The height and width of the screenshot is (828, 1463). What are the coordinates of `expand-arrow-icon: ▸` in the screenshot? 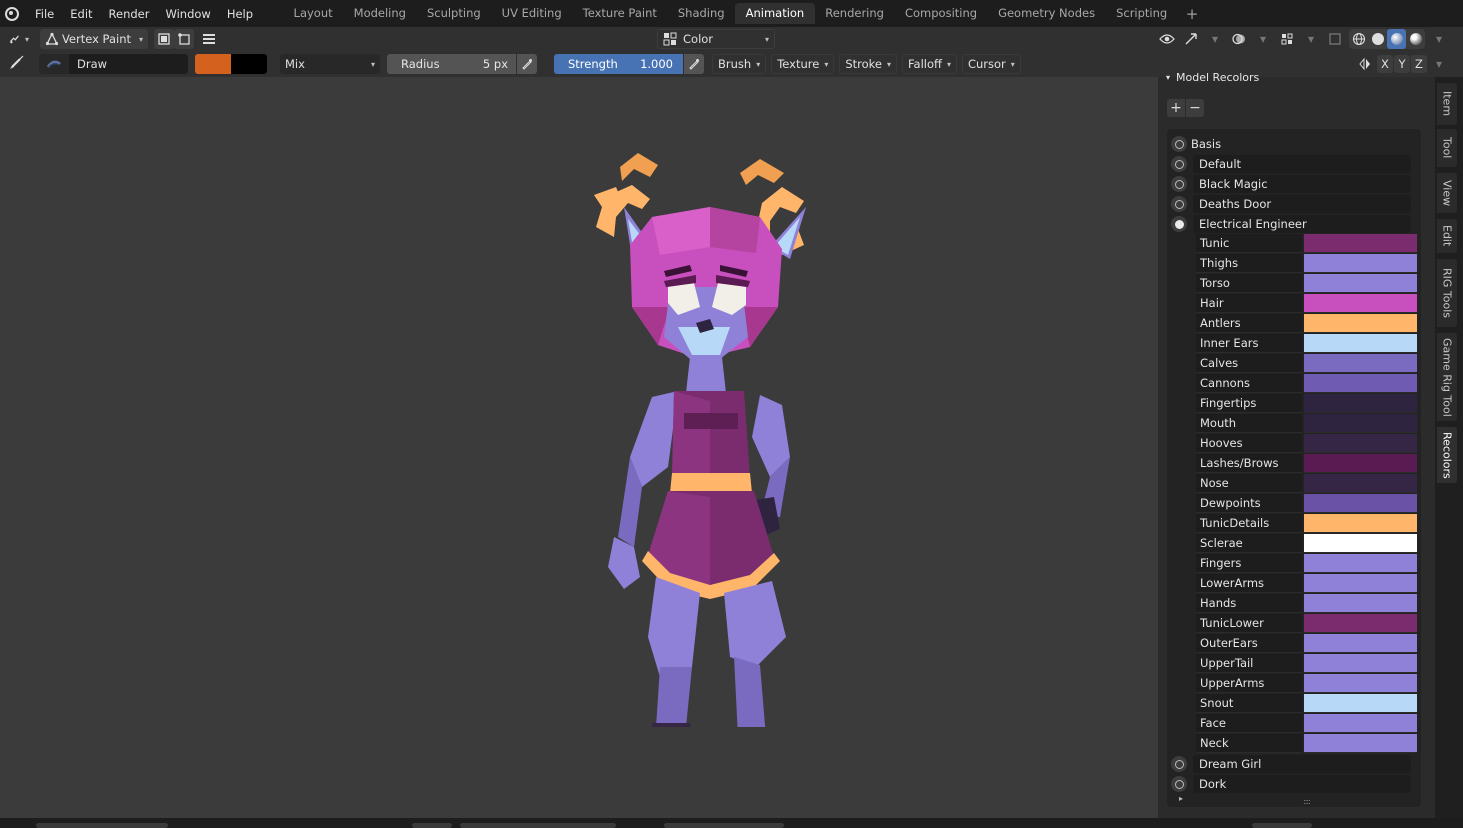 It's located at (1181, 798).